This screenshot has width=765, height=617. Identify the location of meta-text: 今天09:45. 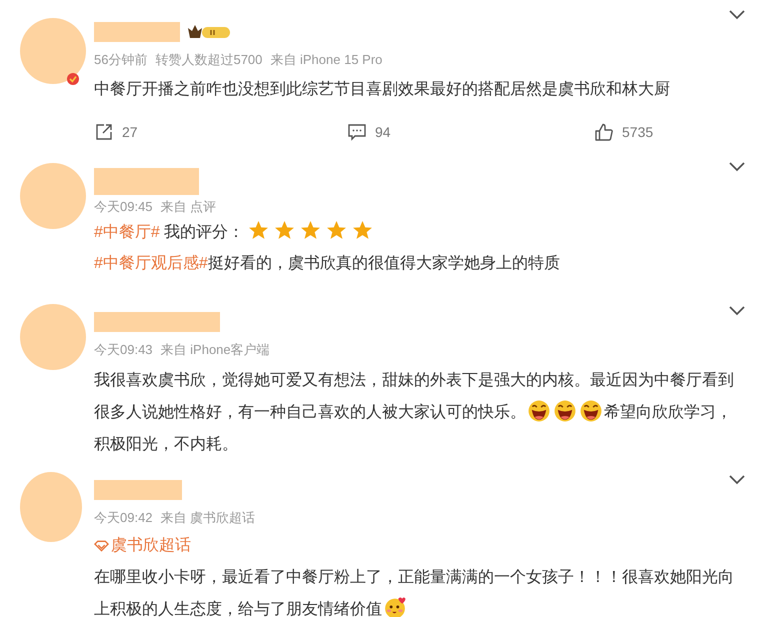
(123, 207).